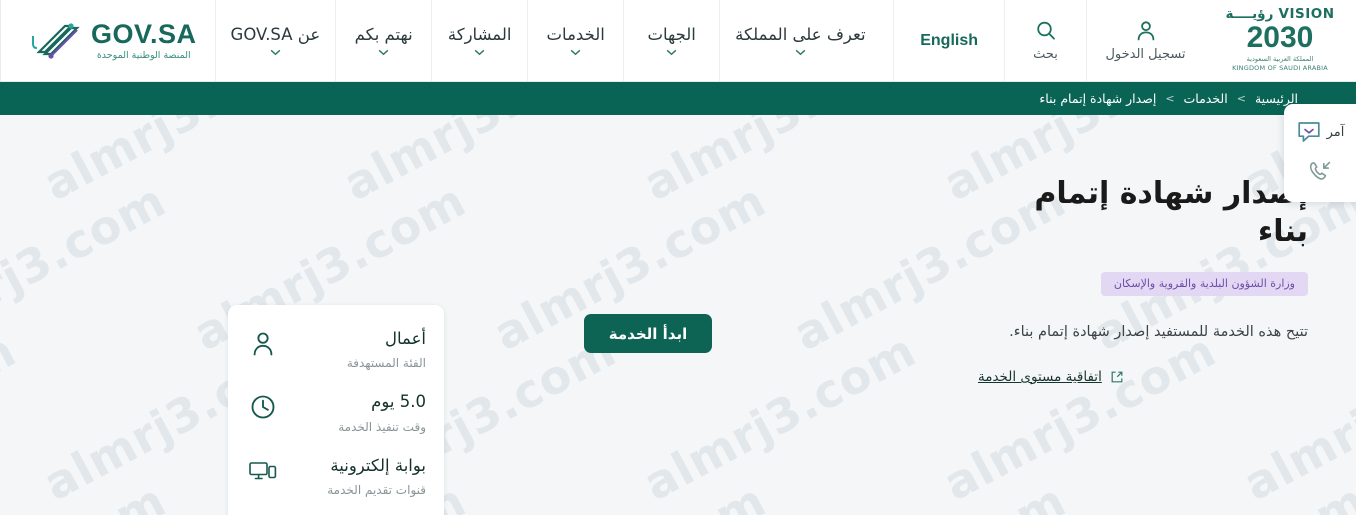 The height and width of the screenshot is (515, 1356). I want to click on govsa-logo: GOV.SA المنصة الوطنية الموحدة, so click(107, 40).